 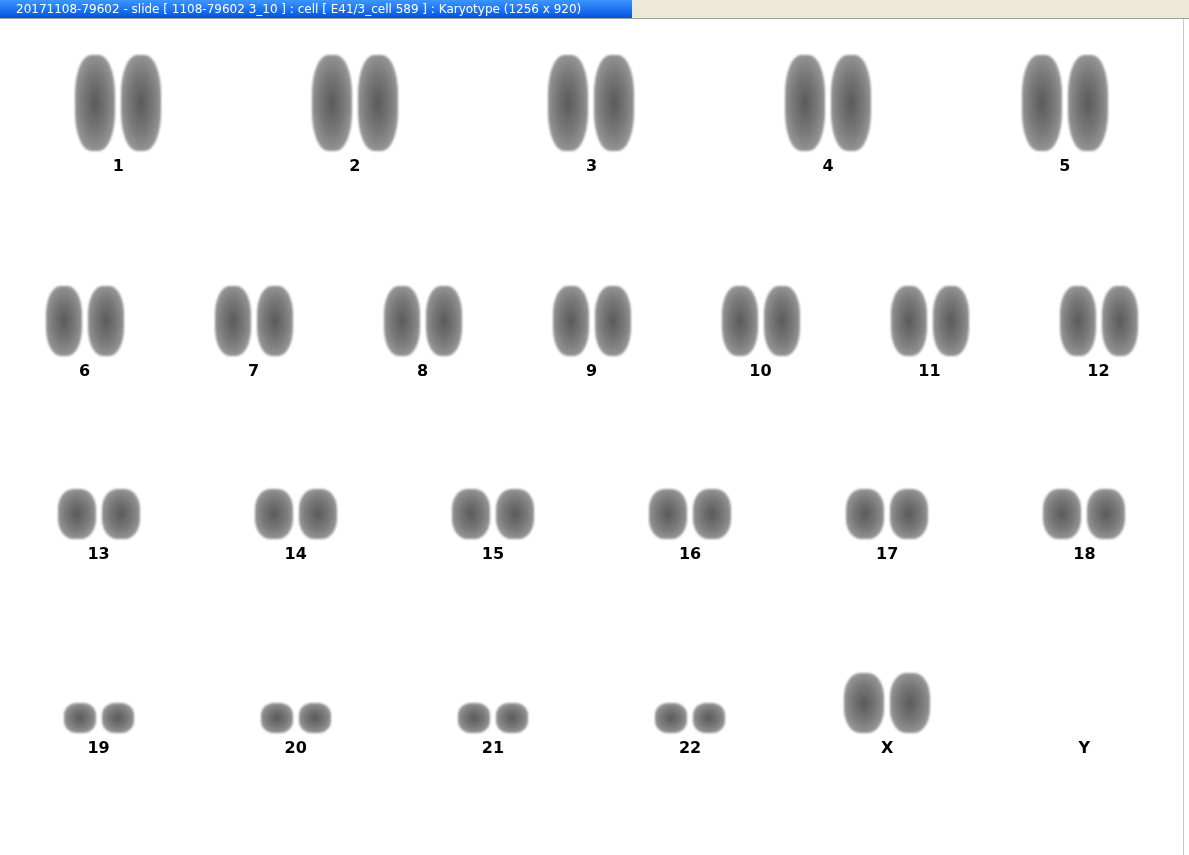 I want to click on chromosome-label: 13, so click(x=98, y=554).